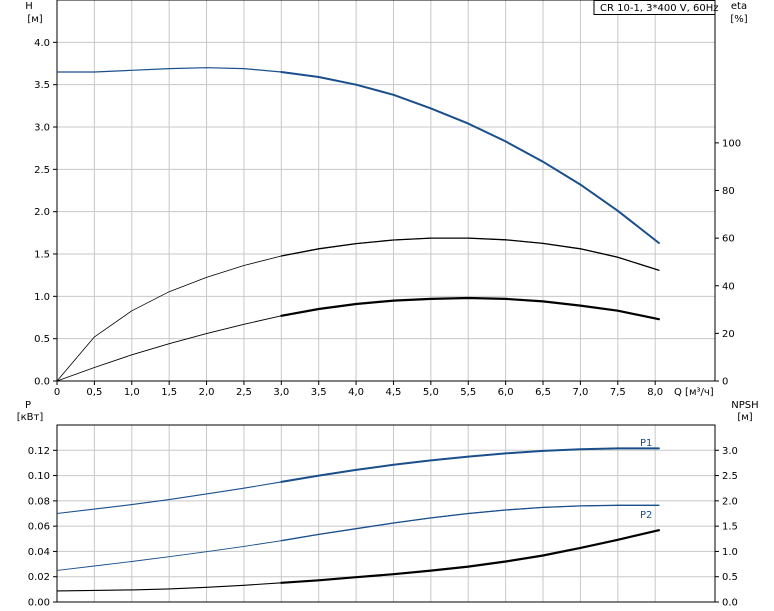 Image resolution: width=774 pixels, height=611 pixels. I want to click on x-tick-label: 2,0, so click(207, 392).